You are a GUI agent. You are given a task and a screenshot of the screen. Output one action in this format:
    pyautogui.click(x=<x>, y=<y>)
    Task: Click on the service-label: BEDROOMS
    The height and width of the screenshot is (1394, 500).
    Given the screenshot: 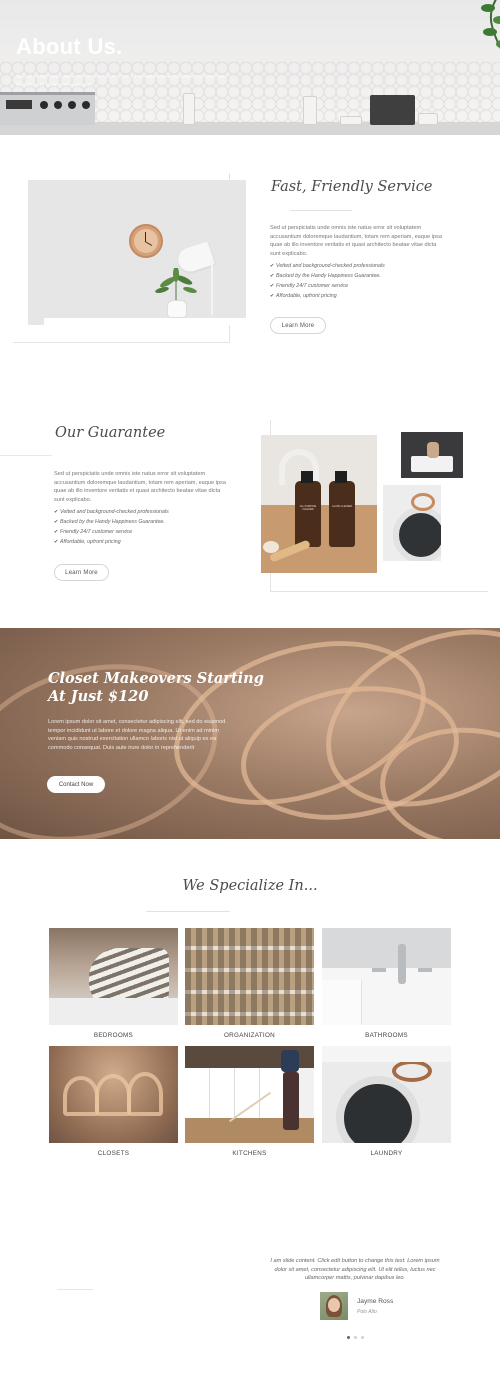 What is the action you would take?
    pyautogui.click(x=113, y=1035)
    